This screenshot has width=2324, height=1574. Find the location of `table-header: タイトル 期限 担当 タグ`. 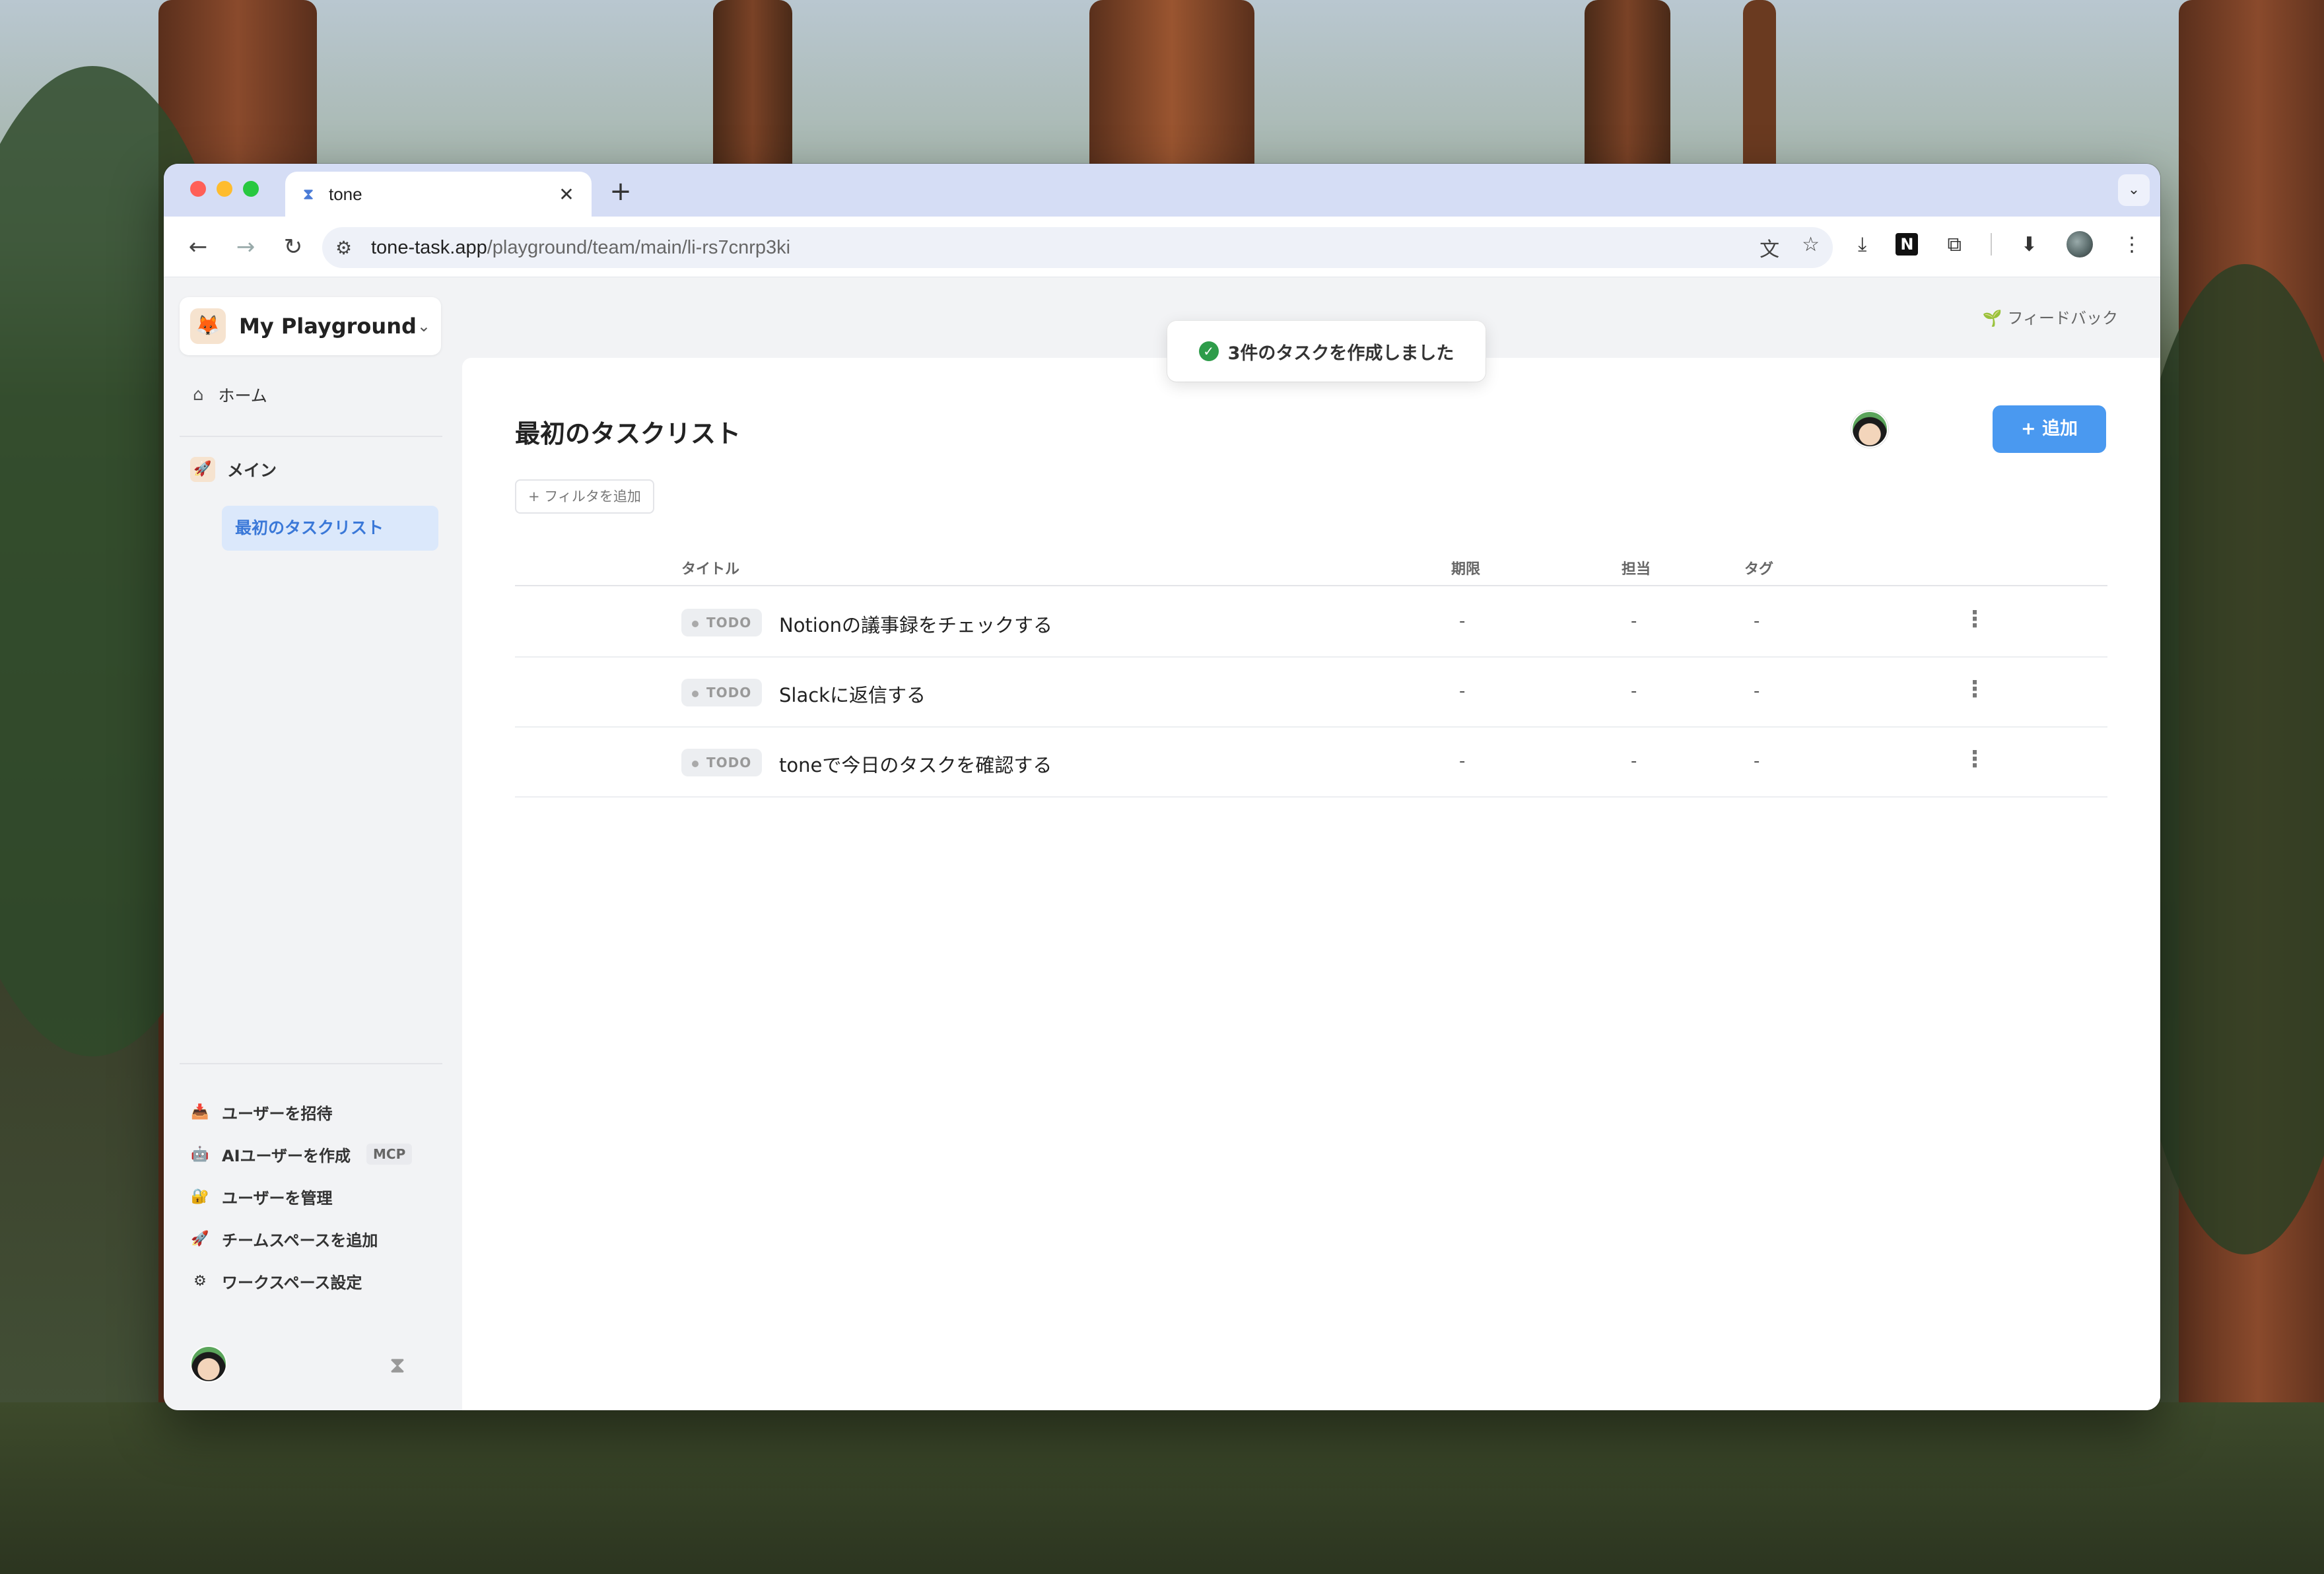

table-header: タイトル 期限 担当 タグ is located at coordinates (1311, 568).